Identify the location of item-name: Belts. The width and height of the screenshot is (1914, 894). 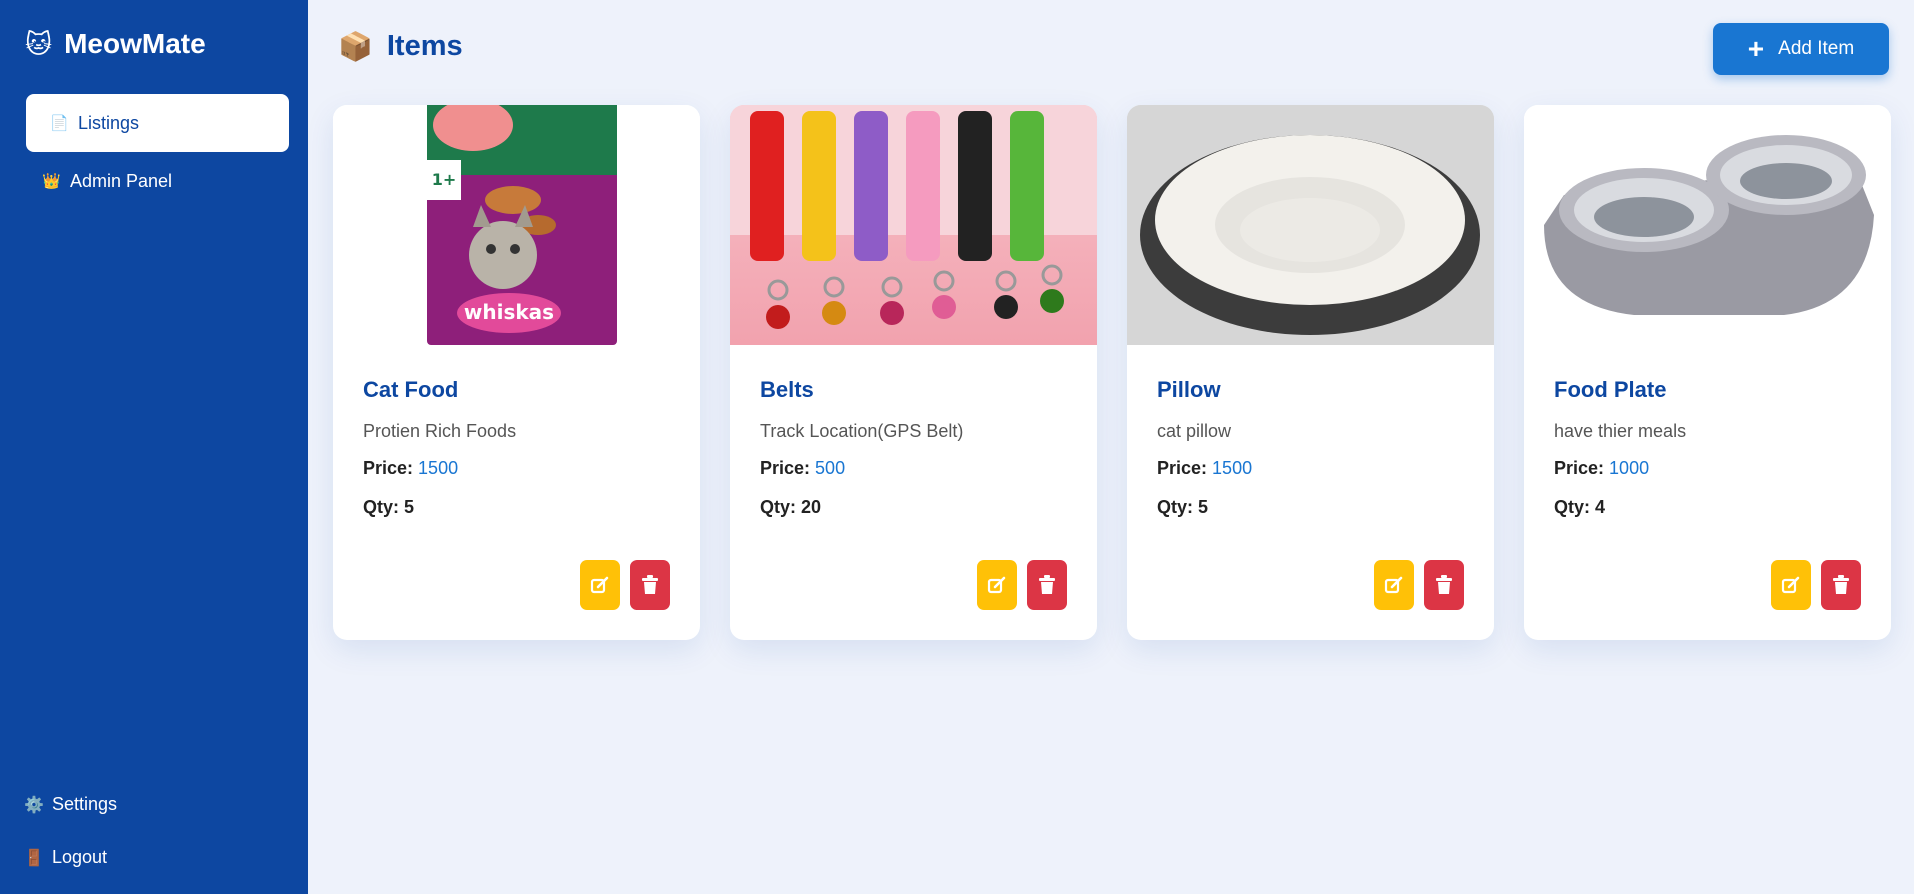
(787, 389).